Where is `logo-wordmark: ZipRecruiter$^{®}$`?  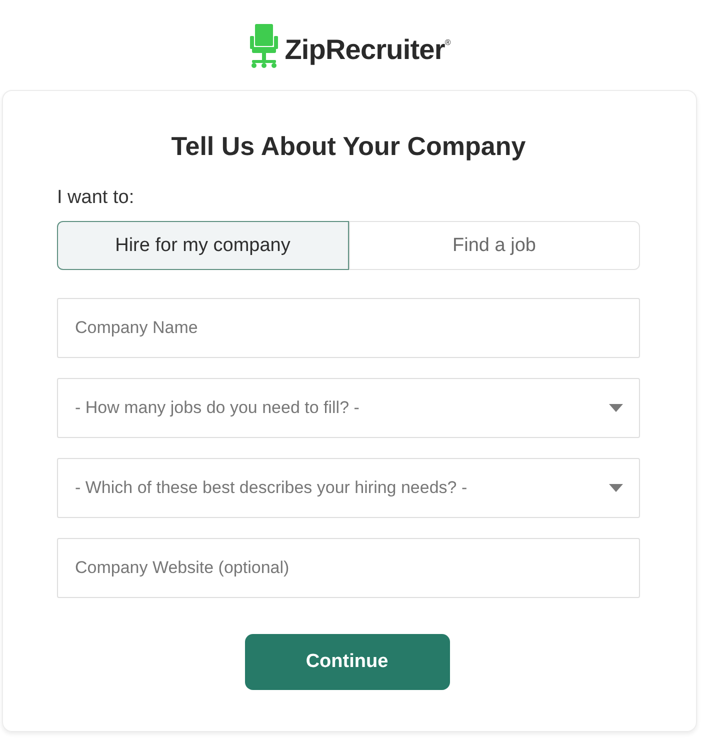 logo-wordmark: ZipRecruiter$^{®}$ is located at coordinates (367, 49).